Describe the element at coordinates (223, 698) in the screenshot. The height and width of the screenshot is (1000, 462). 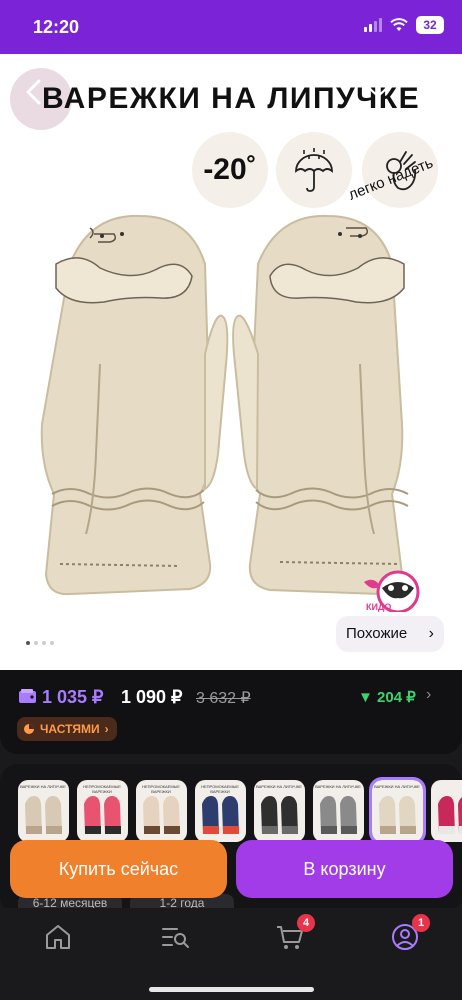
I see `old-price: 3 632 ₽` at that location.